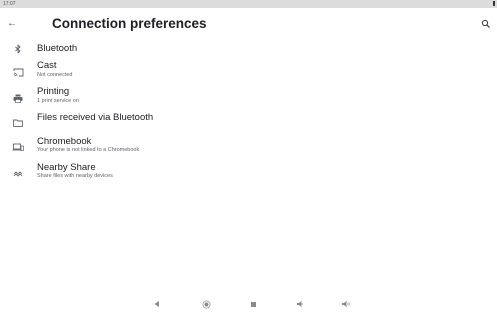  What do you see at coordinates (75, 176) in the screenshot?
I see `list-item-subtitle: Share files with nearby devices` at bounding box center [75, 176].